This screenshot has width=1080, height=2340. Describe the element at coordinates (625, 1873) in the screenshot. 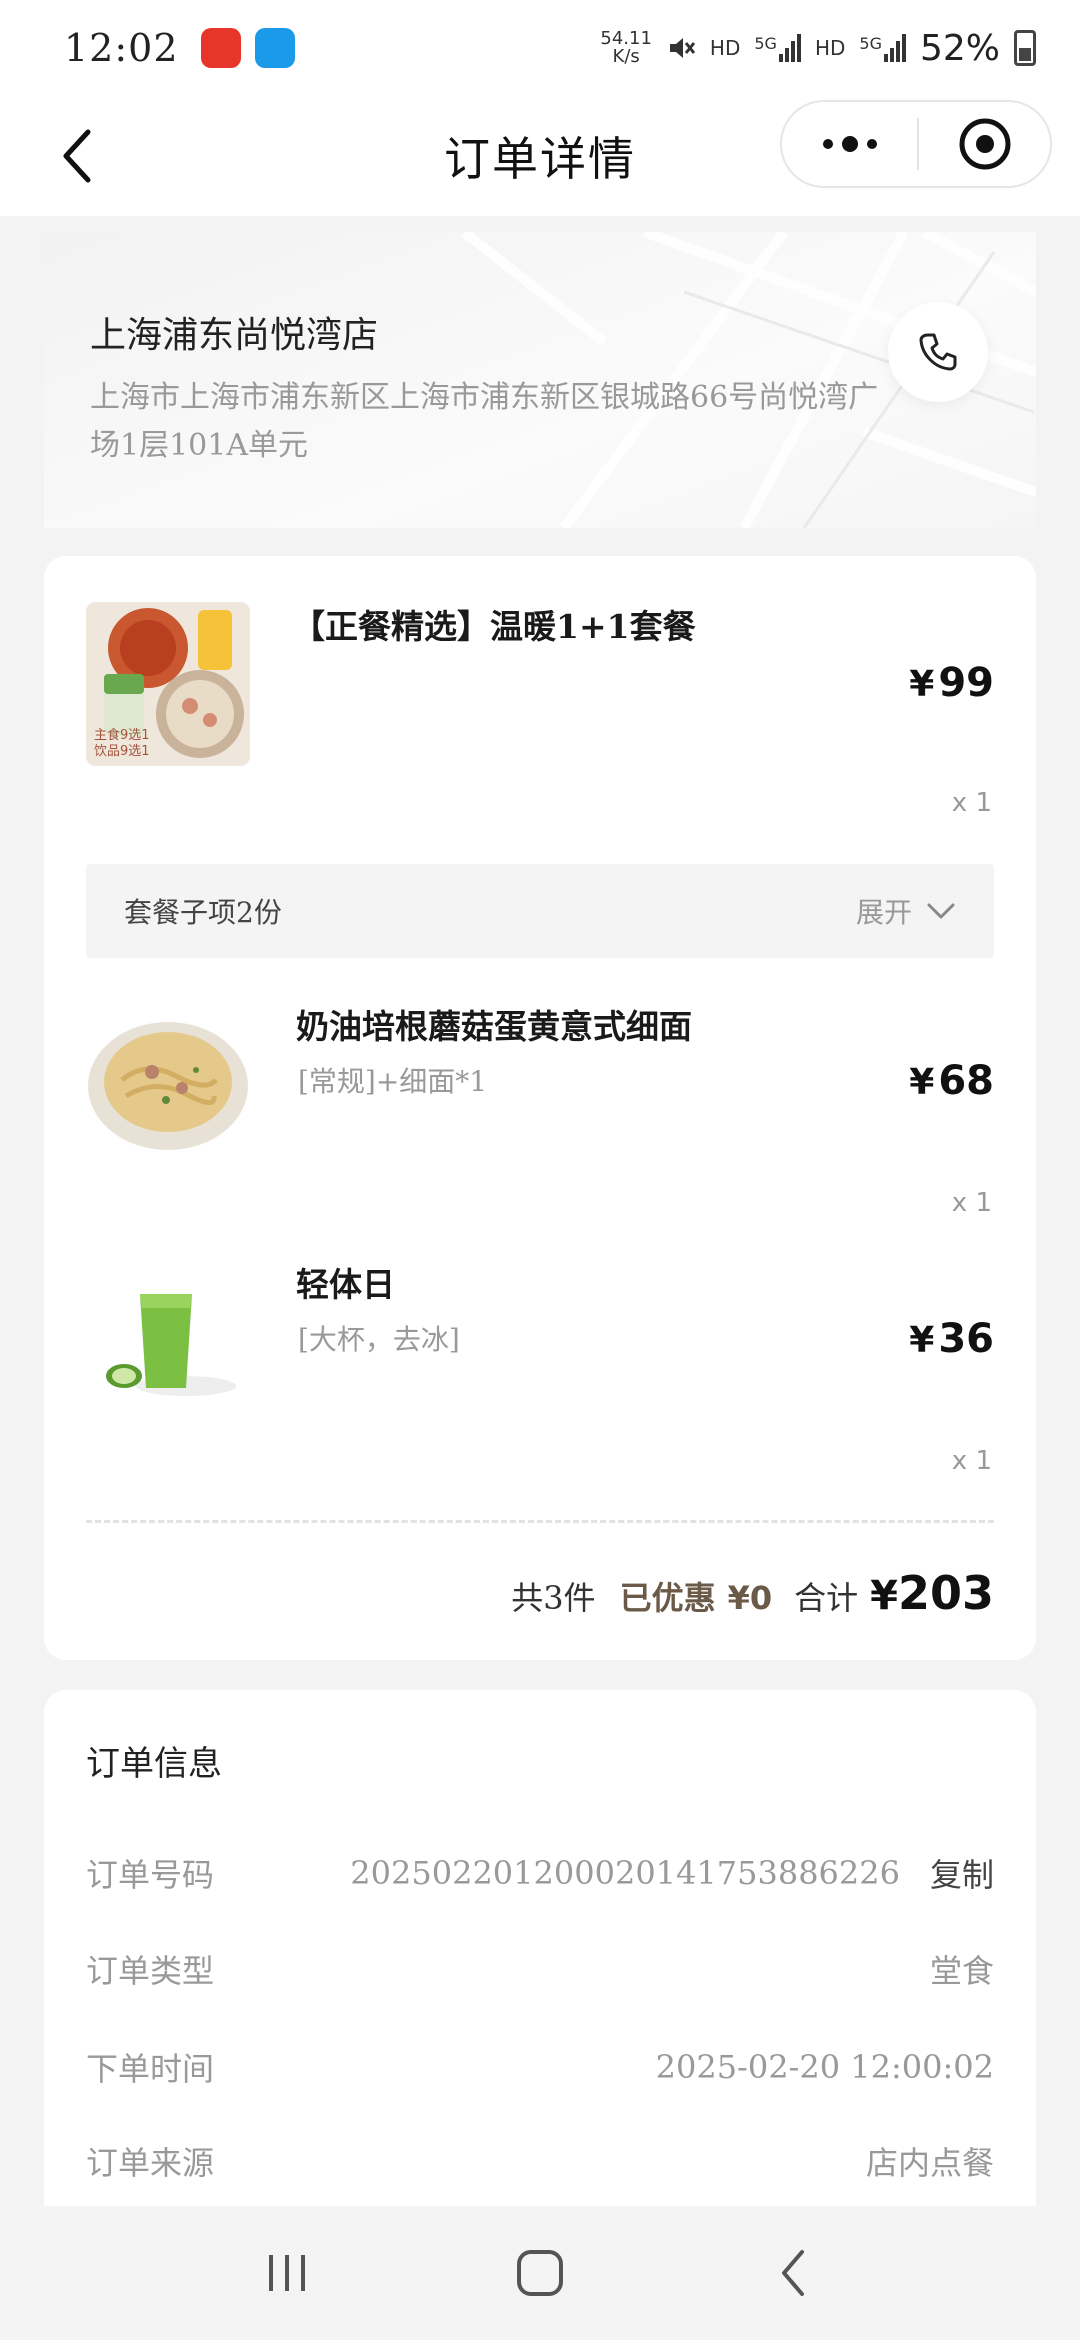

I see `order-number: 202502201200020141753886226` at that location.